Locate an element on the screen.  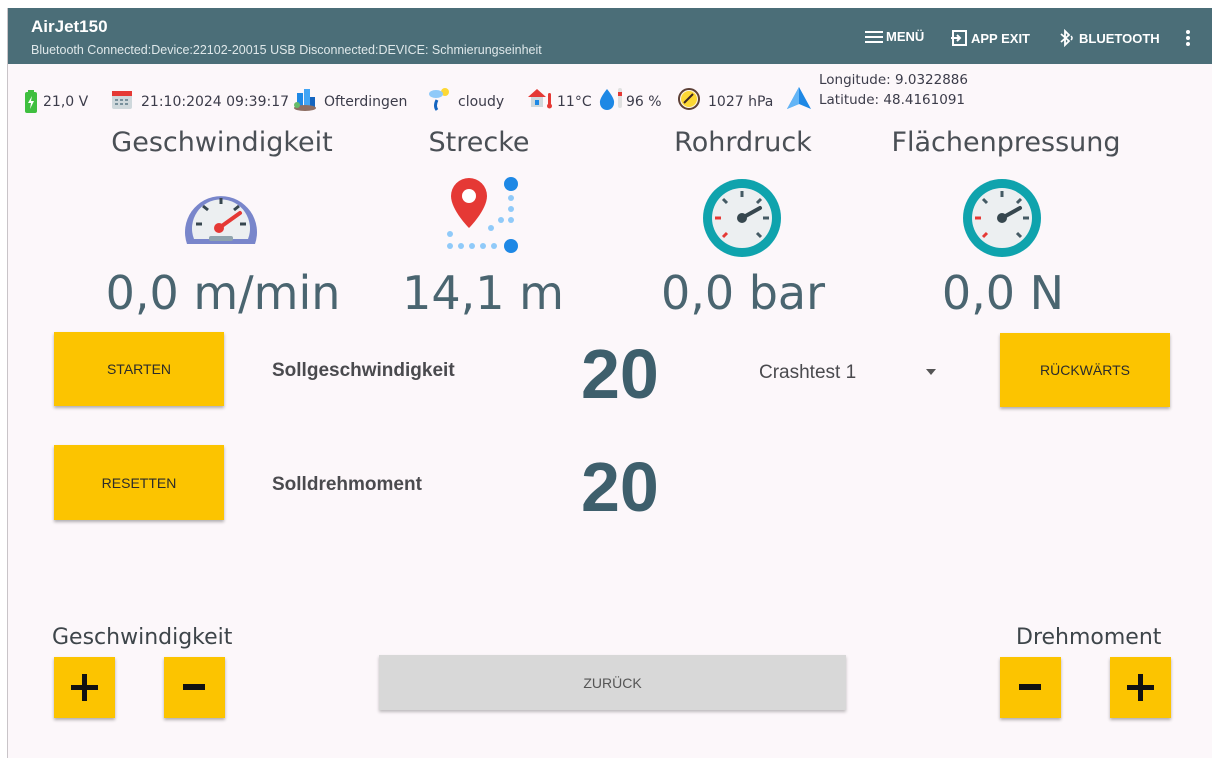
speed-setpoint-value: 20 is located at coordinates (620, 374).